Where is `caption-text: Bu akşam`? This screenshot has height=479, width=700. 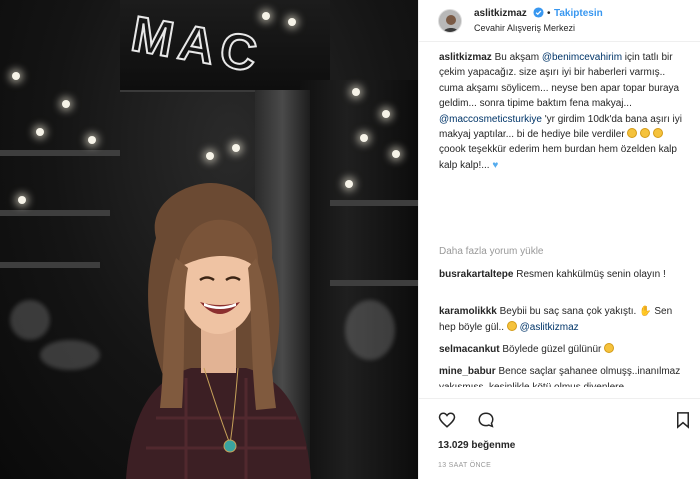
caption-text: Bu akşam is located at coordinates (516, 57).